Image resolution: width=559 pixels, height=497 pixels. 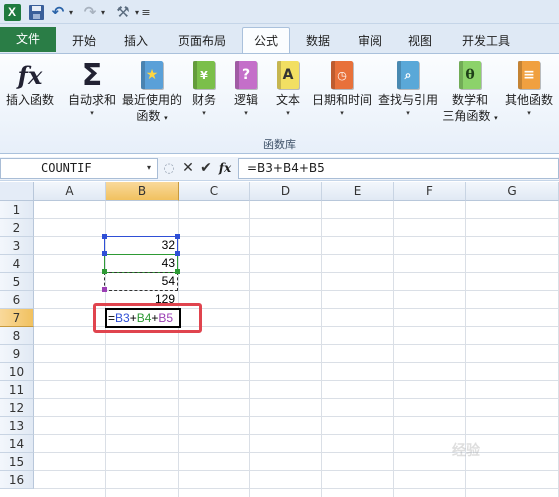 I want to click on floppy-disk-shape, so click(x=36, y=12).